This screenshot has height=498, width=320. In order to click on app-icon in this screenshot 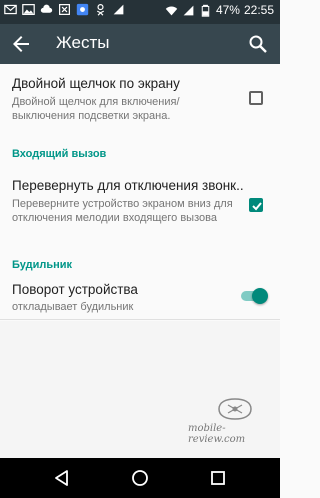, I will do `click(82, 9)`.